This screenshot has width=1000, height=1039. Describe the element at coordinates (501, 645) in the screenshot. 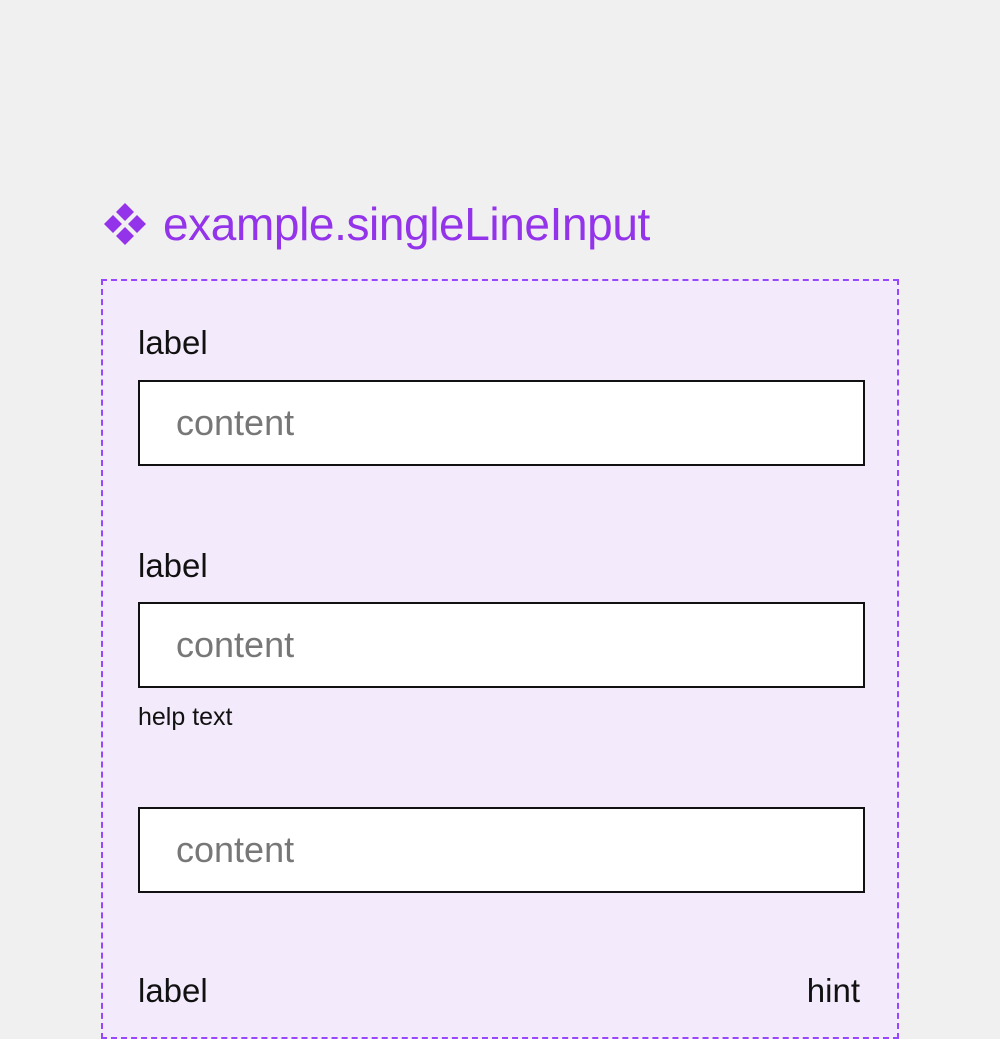

I see `single-line-input-with-help: content` at that location.